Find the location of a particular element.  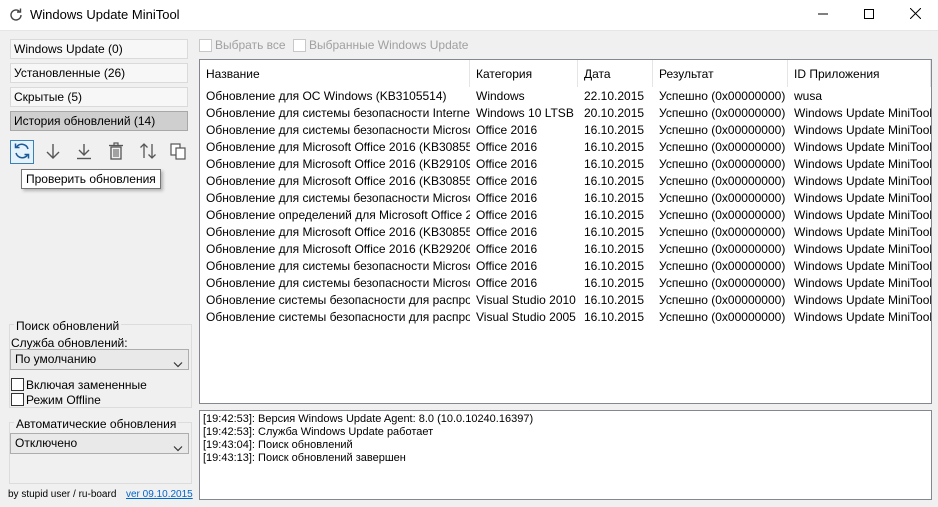

column-header-date: Дата is located at coordinates (615, 73).